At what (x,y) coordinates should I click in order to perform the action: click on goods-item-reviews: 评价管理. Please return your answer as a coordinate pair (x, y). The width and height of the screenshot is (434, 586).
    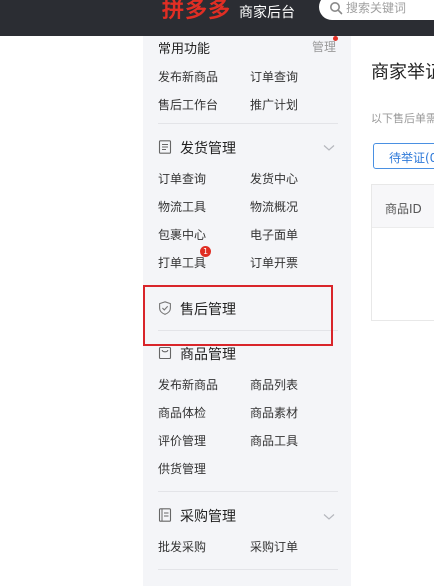
    Looking at the image, I should click on (182, 440).